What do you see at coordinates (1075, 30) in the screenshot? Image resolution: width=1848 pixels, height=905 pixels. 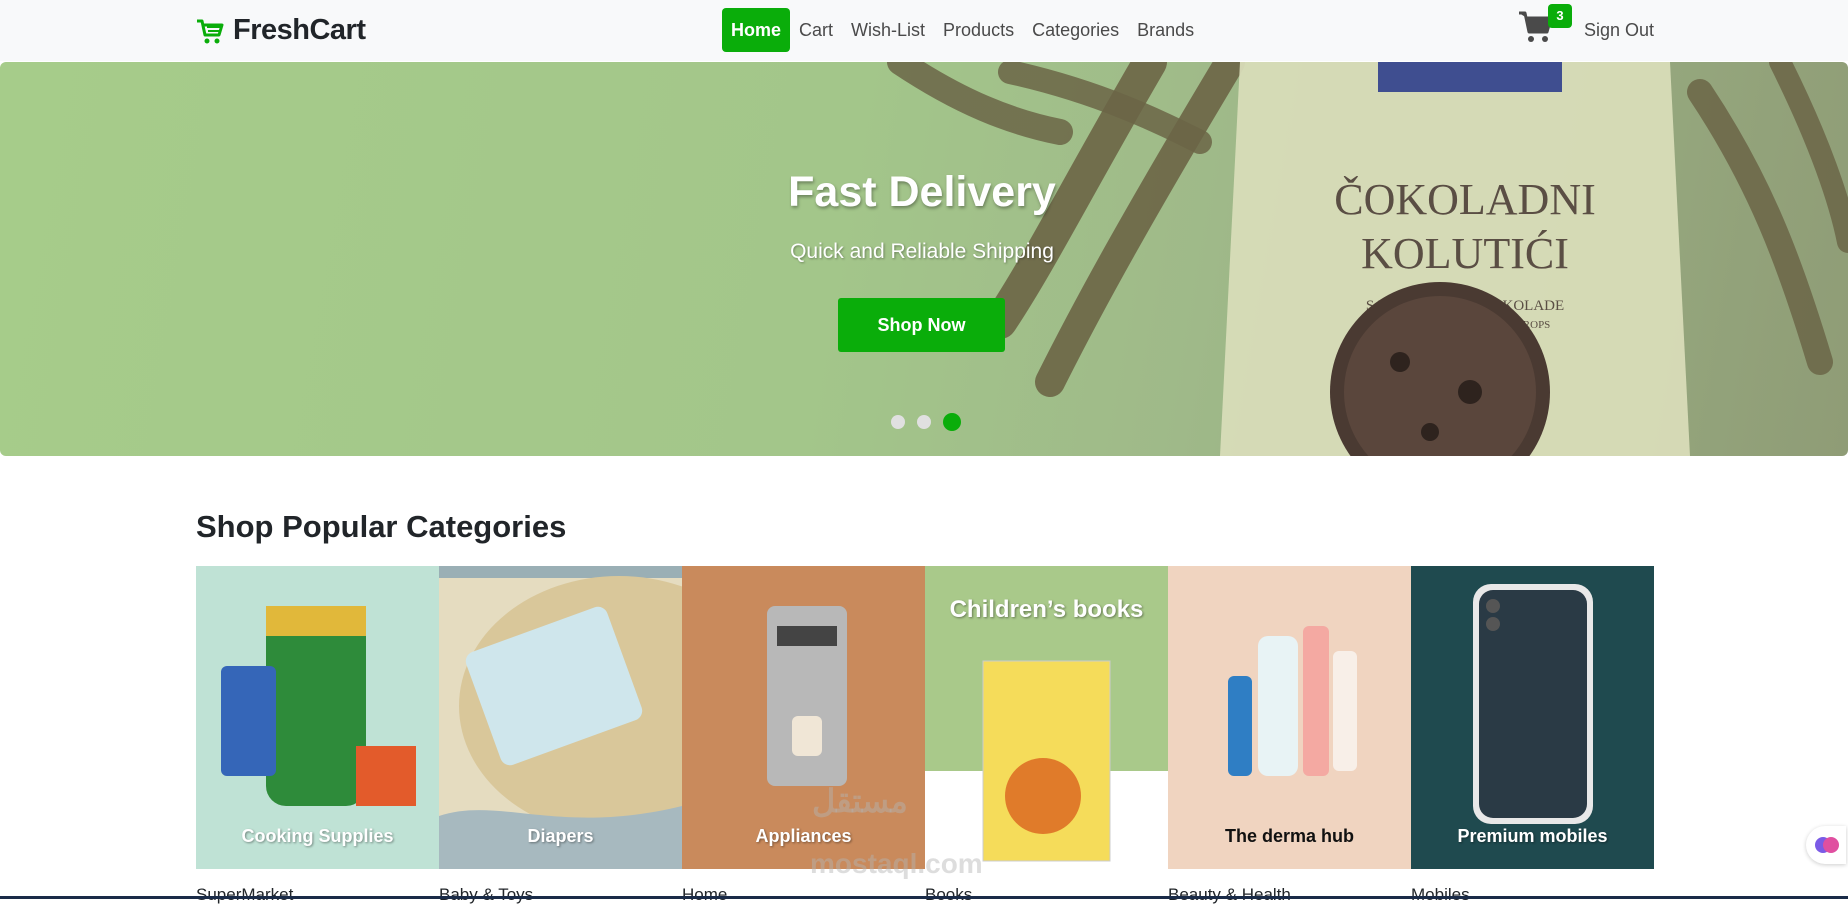 I see `nav-categories: Categories` at bounding box center [1075, 30].